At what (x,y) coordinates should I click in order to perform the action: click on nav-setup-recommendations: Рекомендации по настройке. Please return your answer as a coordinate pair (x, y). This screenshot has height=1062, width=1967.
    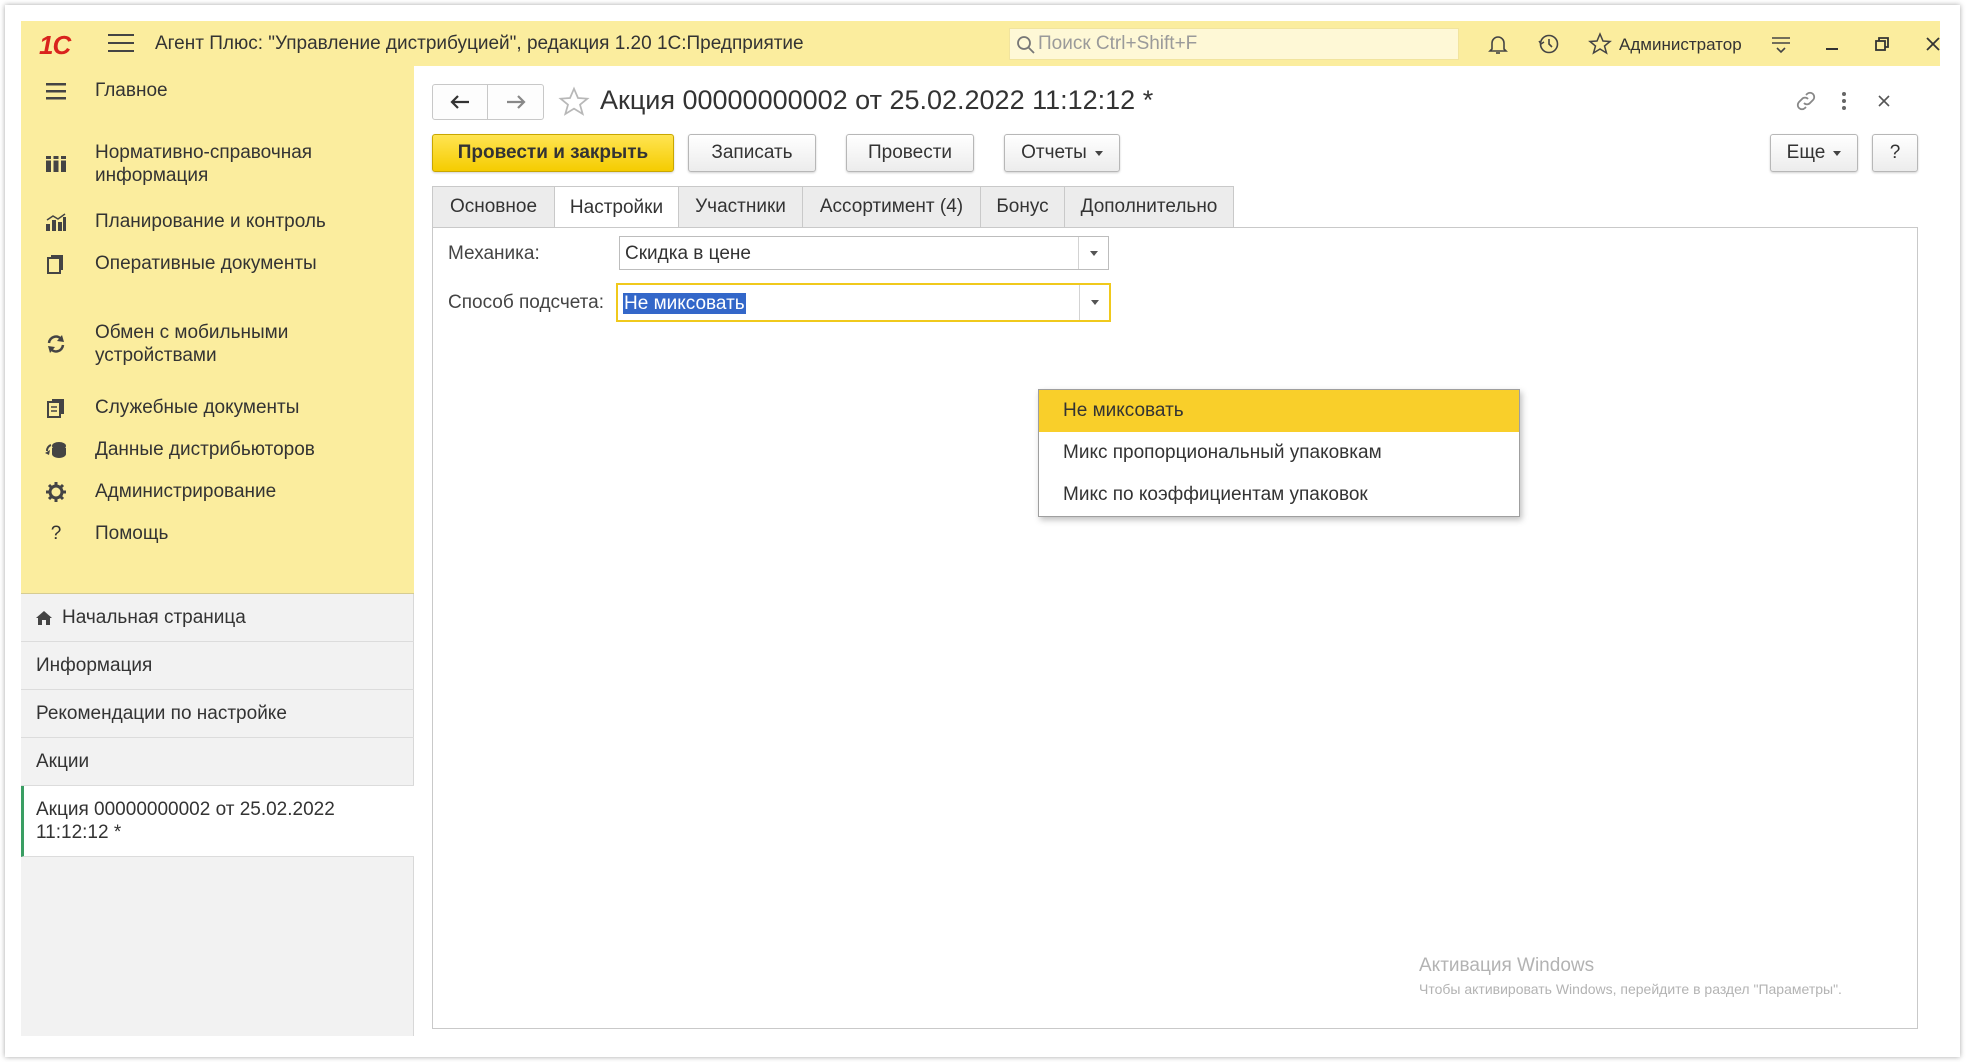
    Looking at the image, I should click on (217, 714).